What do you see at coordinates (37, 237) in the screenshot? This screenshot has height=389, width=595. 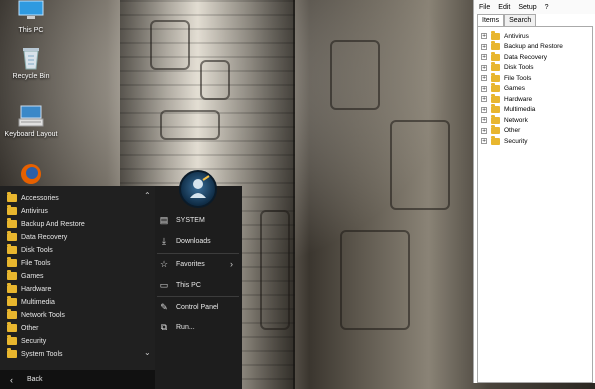 I see `folder-item-data-recovery: Data Recovery` at bounding box center [37, 237].